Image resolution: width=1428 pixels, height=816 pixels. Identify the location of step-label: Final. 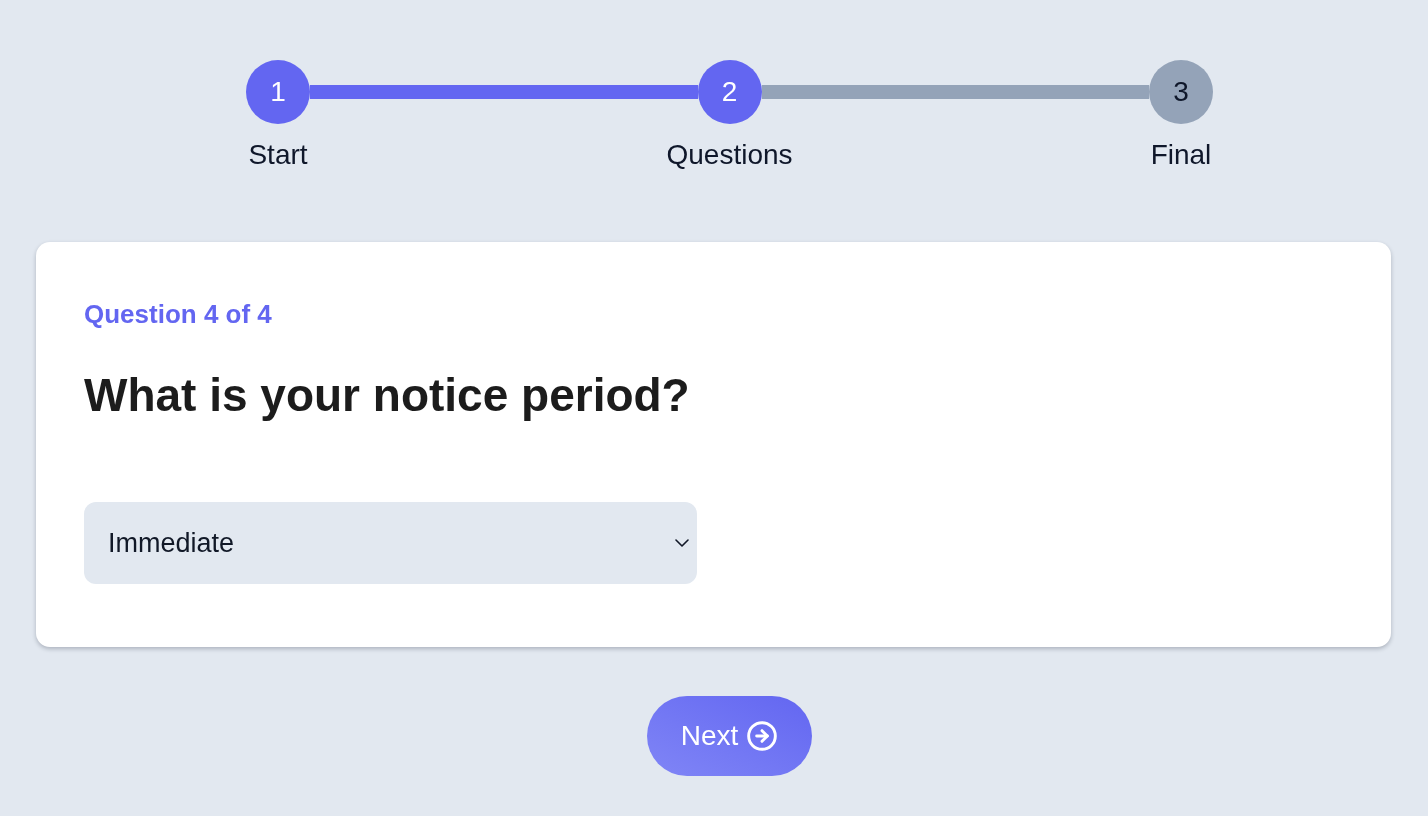
(1181, 155).